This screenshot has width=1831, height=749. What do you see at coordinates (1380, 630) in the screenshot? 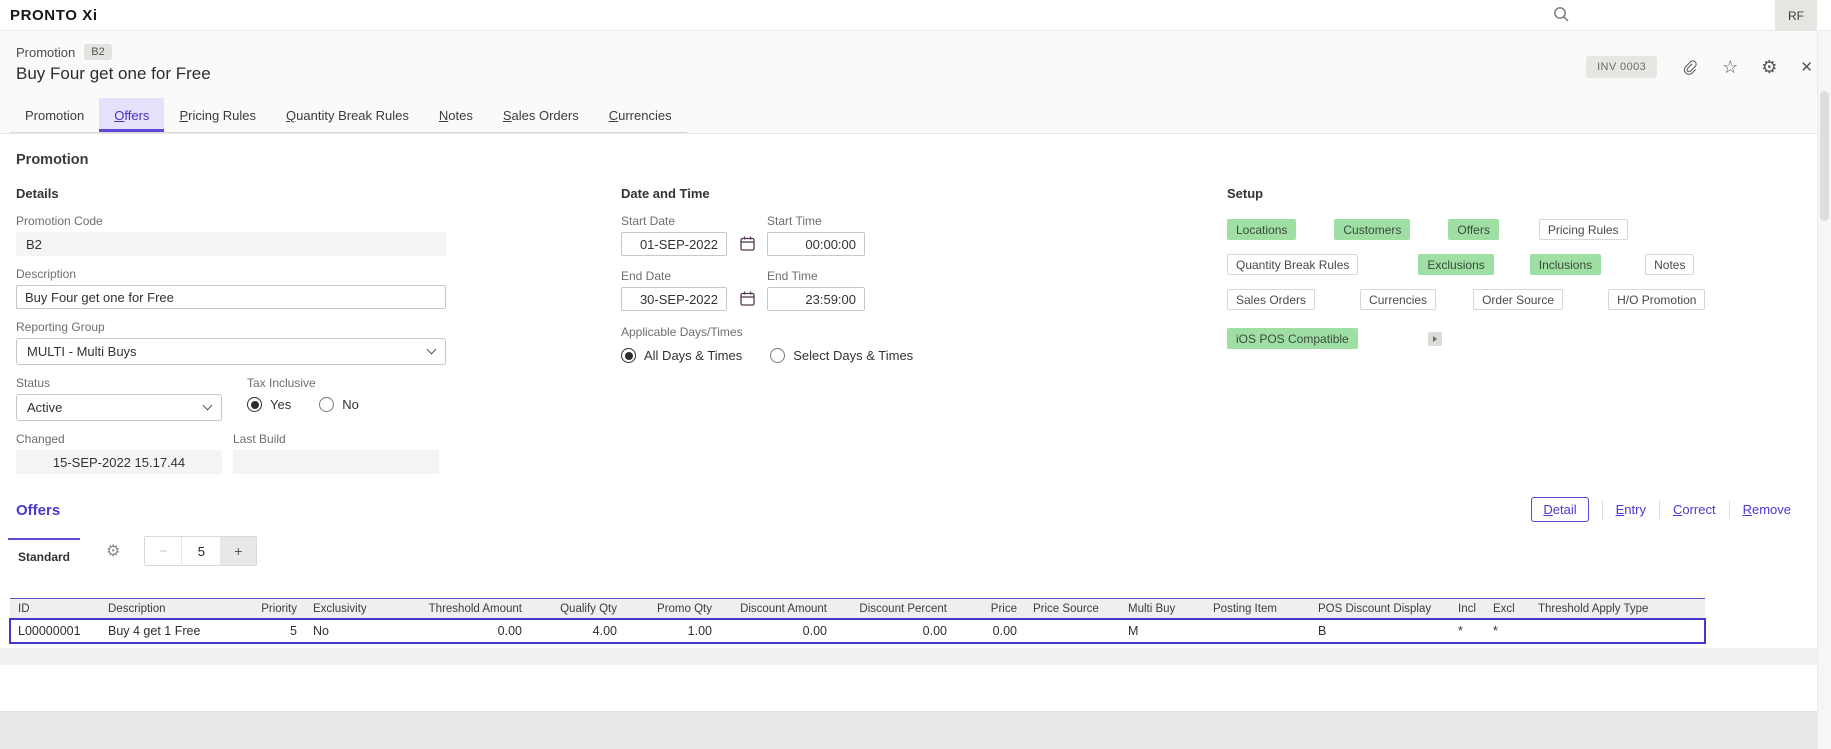
I see `cell-pos-discount-display: B` at bounding box center [1380, 630].